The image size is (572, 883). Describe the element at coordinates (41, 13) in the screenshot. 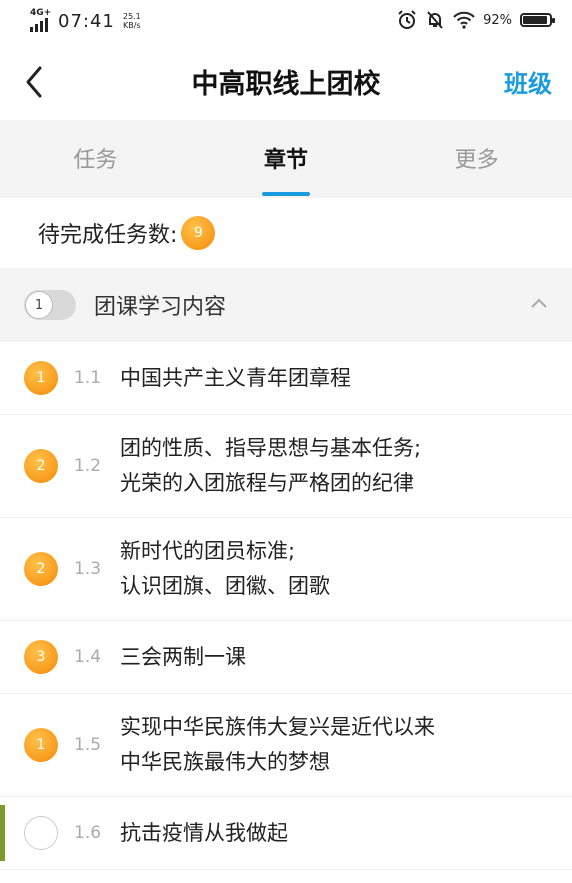

I see `network-type: 4G+` at that location.